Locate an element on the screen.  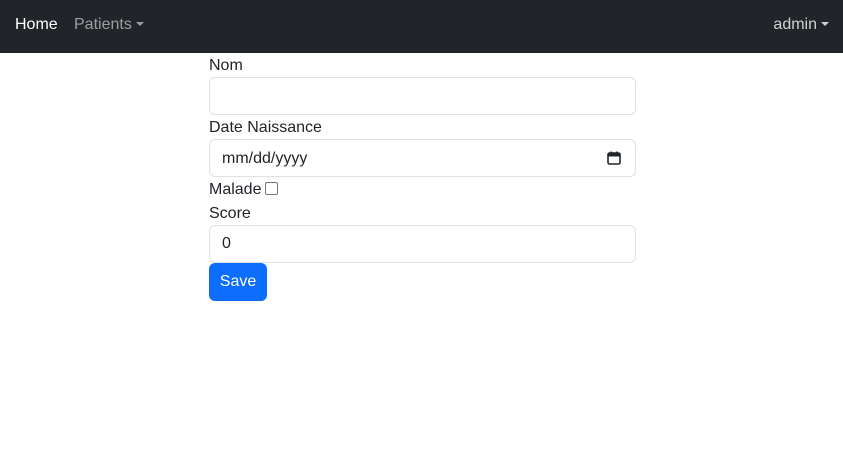
date-placeholder: mm/dd/yyyy is located at coordinates (265, 158).